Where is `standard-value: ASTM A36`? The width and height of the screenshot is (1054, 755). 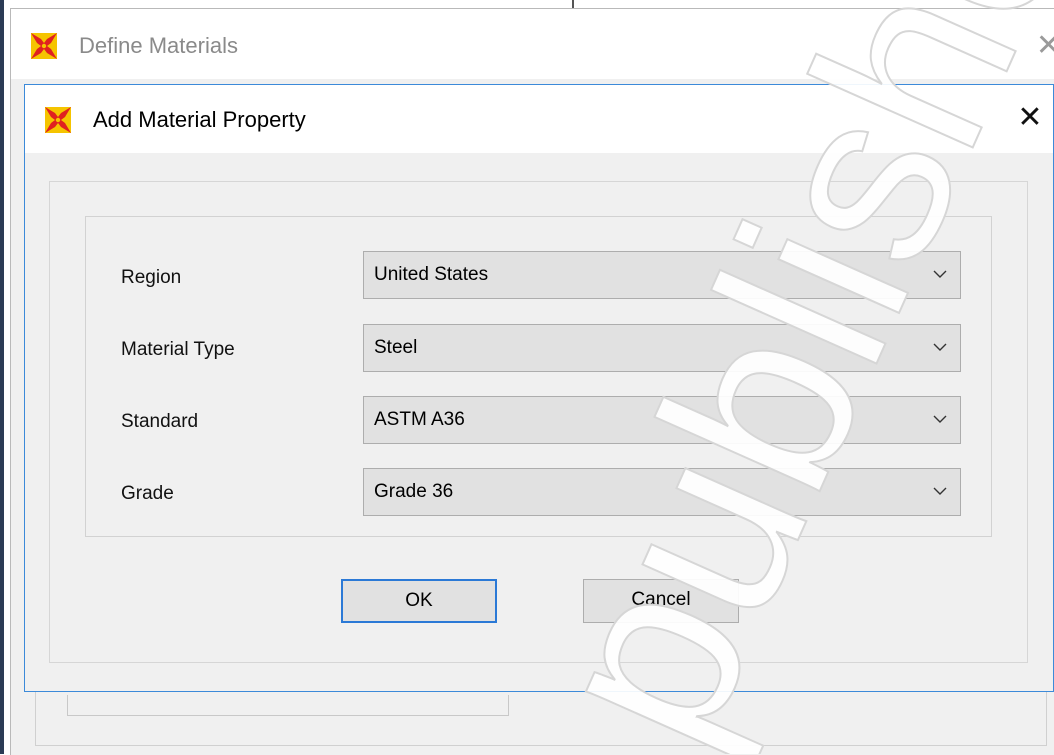 standard-value: ASTM A36 is located at coordinates (419, 419).